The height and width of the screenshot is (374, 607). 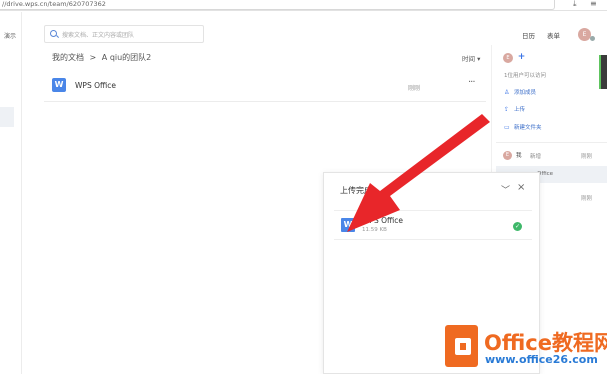 What do you see at coordinates (95, 85) in the screenshot?
I see `file-name: WPS Office` at bounding box center [95, 85].